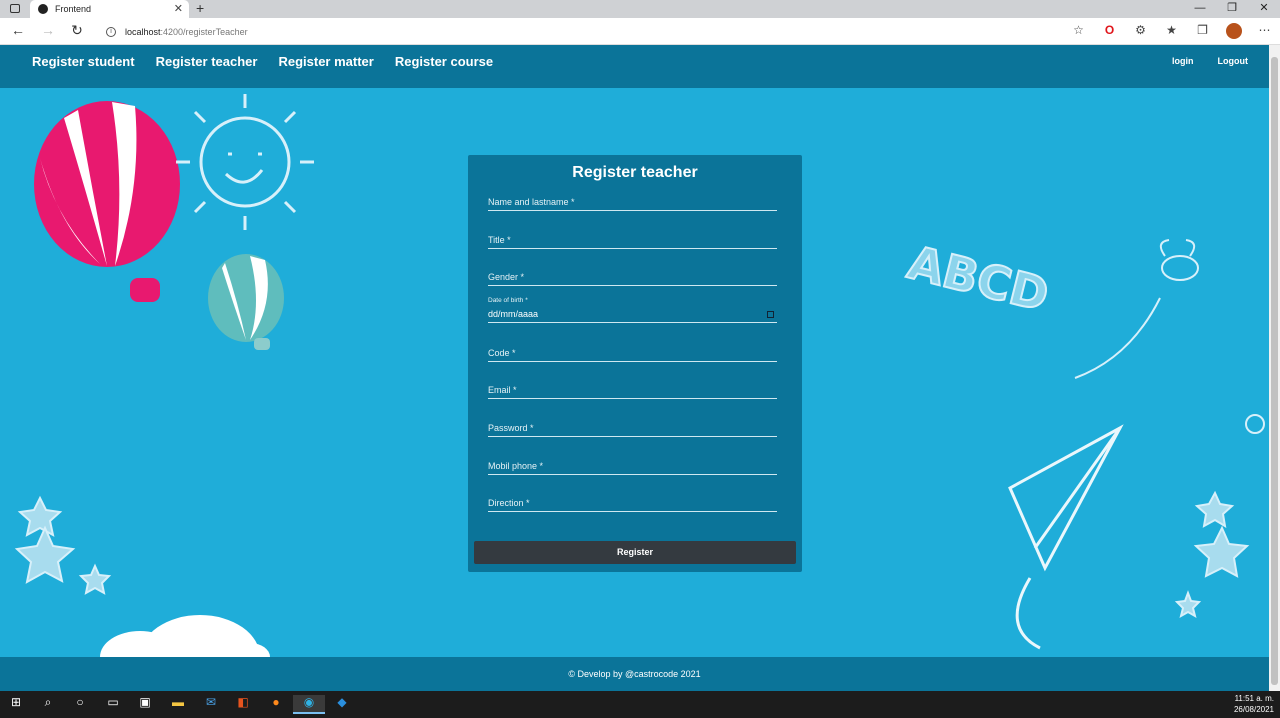  What do you see at coordinates (632, 462) in the screenshot?
I see `mobile-phone-field: Mobil phone *` at bounding box center [632, 462].